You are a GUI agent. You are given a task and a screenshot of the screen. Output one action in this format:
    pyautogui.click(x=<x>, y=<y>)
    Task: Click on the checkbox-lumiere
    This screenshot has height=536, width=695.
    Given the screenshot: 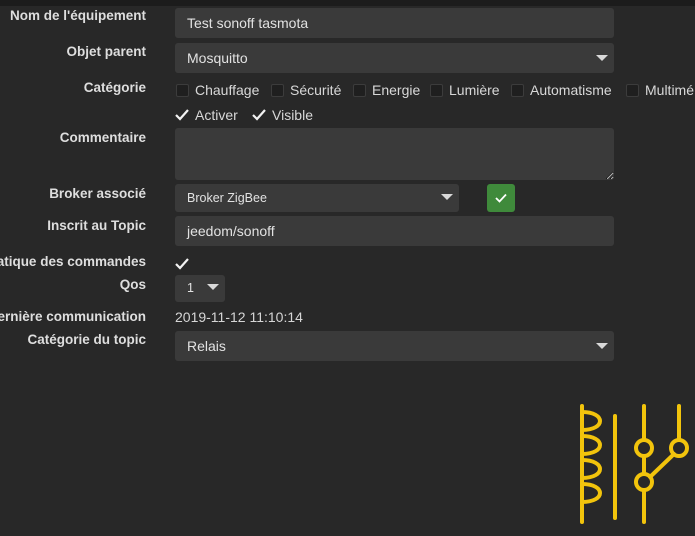 What is the action you would take?
    pyautogui.click(x=436, y=90)
    